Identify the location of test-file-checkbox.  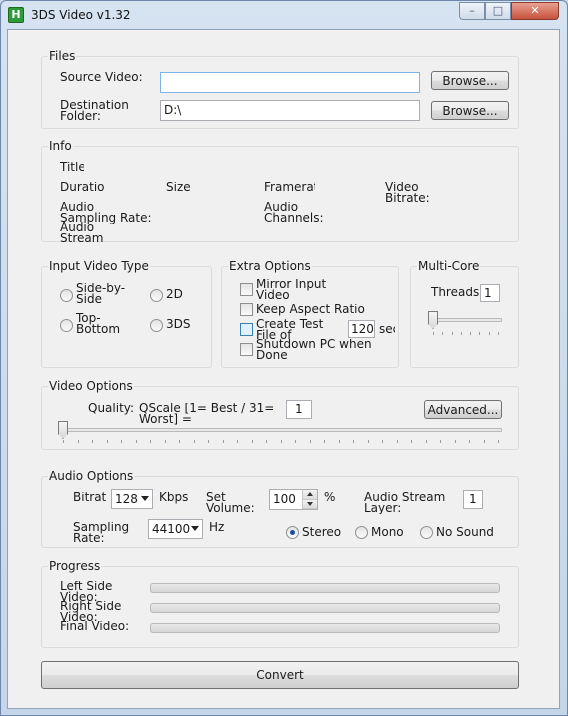
(246, 329).